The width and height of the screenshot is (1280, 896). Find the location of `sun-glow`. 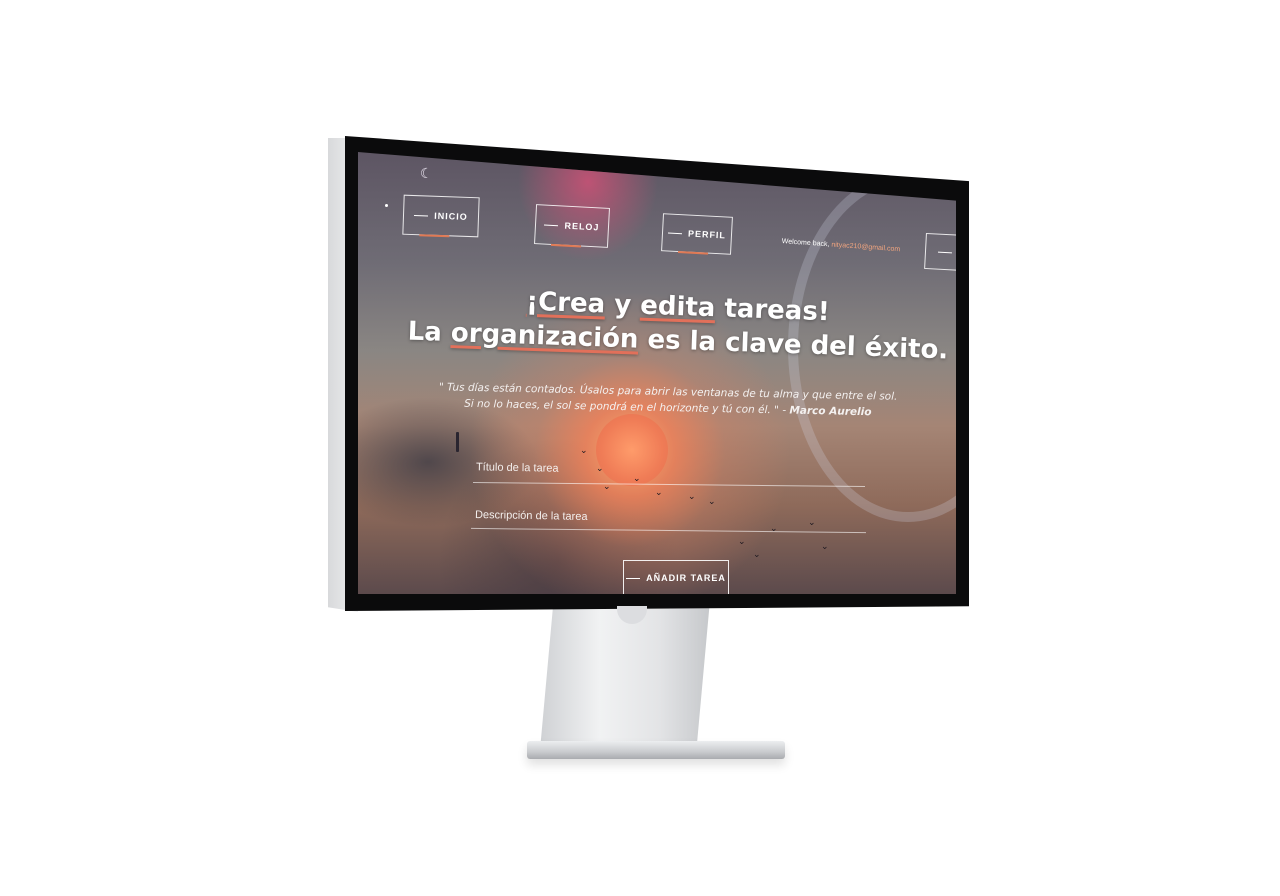

sun-glow is located at coordinates (632, 450).